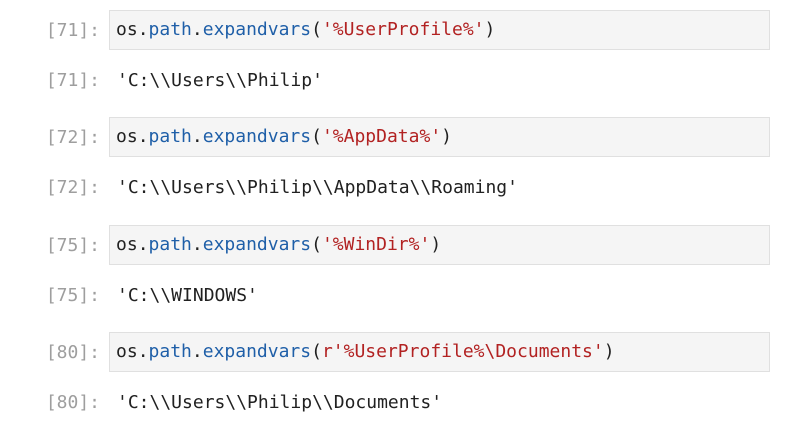 This screenshot has width=796, height=427. What do you see at coordinates (72, 245) in the screenshot?
I see `input-prompt: [75]:` at bounding box center [72, 245].